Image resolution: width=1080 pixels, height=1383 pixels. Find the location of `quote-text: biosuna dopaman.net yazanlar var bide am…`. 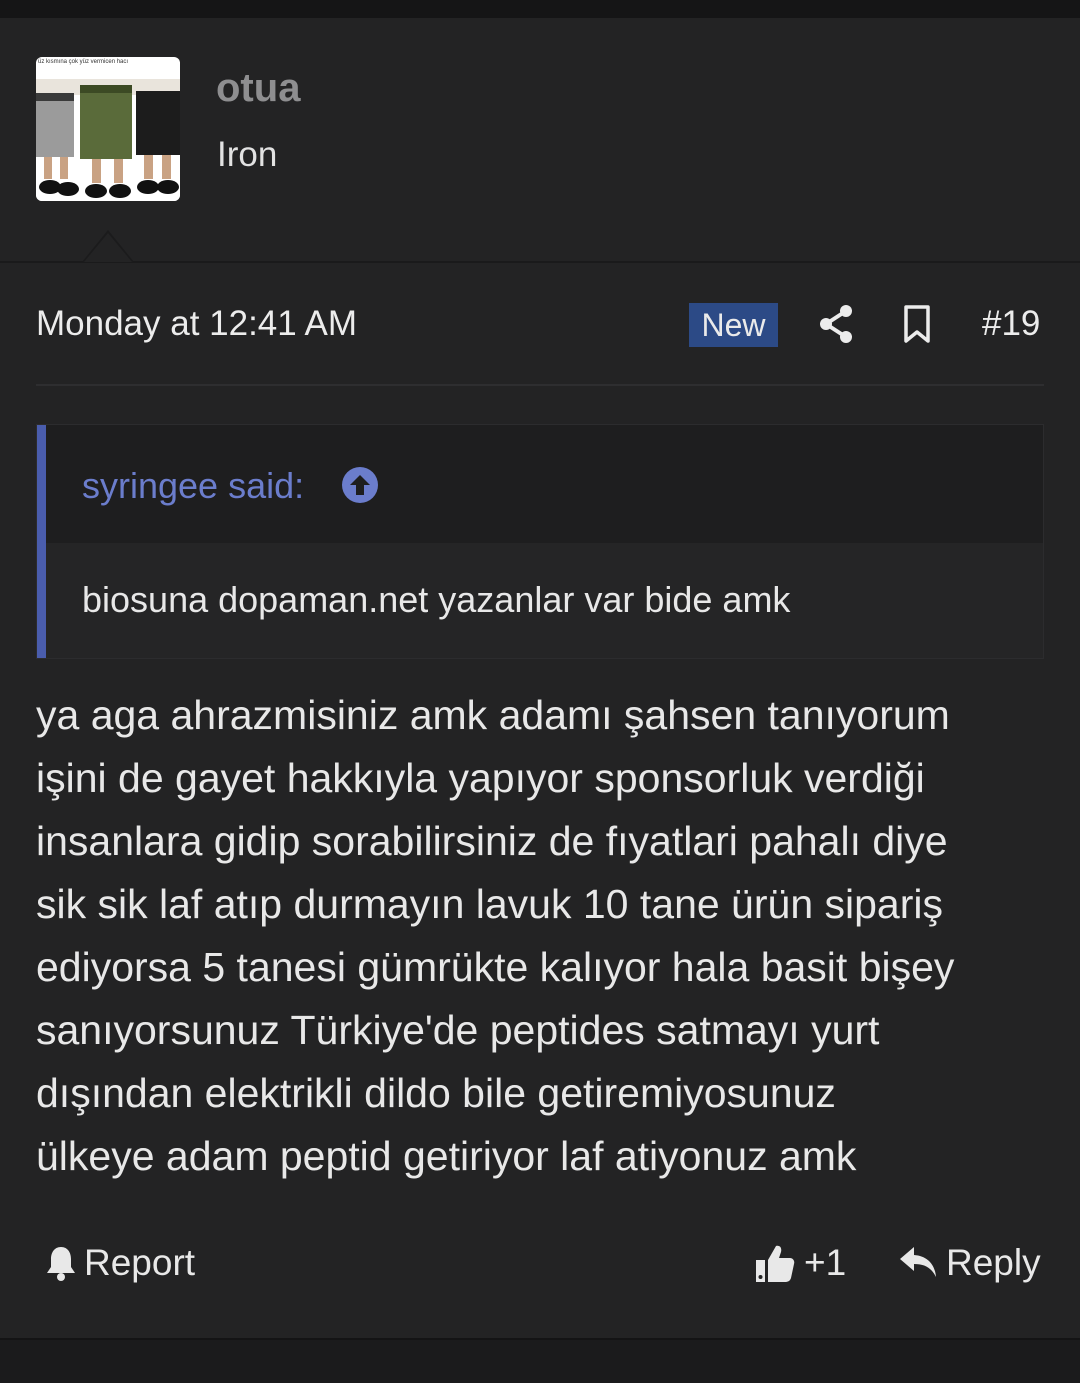

quote-text: biosuna dopaman.net yazanlar var bide am… is located at coordinates (436, 599).